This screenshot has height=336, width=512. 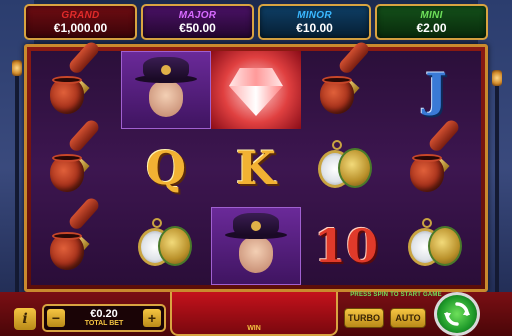 What do you see at coordinates (197, 15) in the screenshot?
I see `jackpot-label: MAJOR` at bounding box center [197, 15].